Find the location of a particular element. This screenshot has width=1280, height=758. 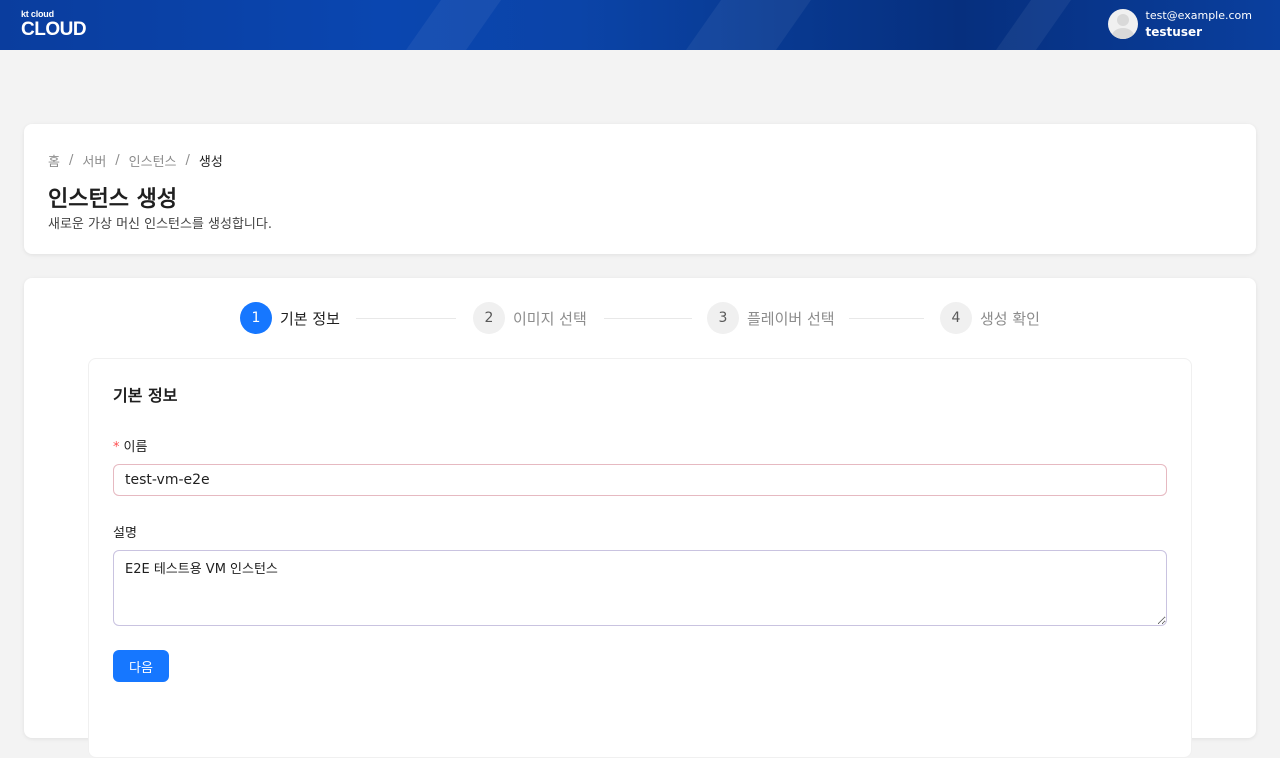

step-label: 플레이버 선택 is located at coordinates (791, 318).